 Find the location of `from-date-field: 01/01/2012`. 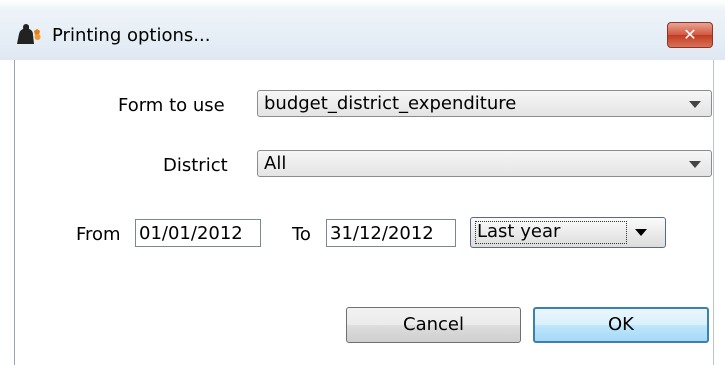

from-date-field: 01/01/2012 is located at coordinates (198, 233).